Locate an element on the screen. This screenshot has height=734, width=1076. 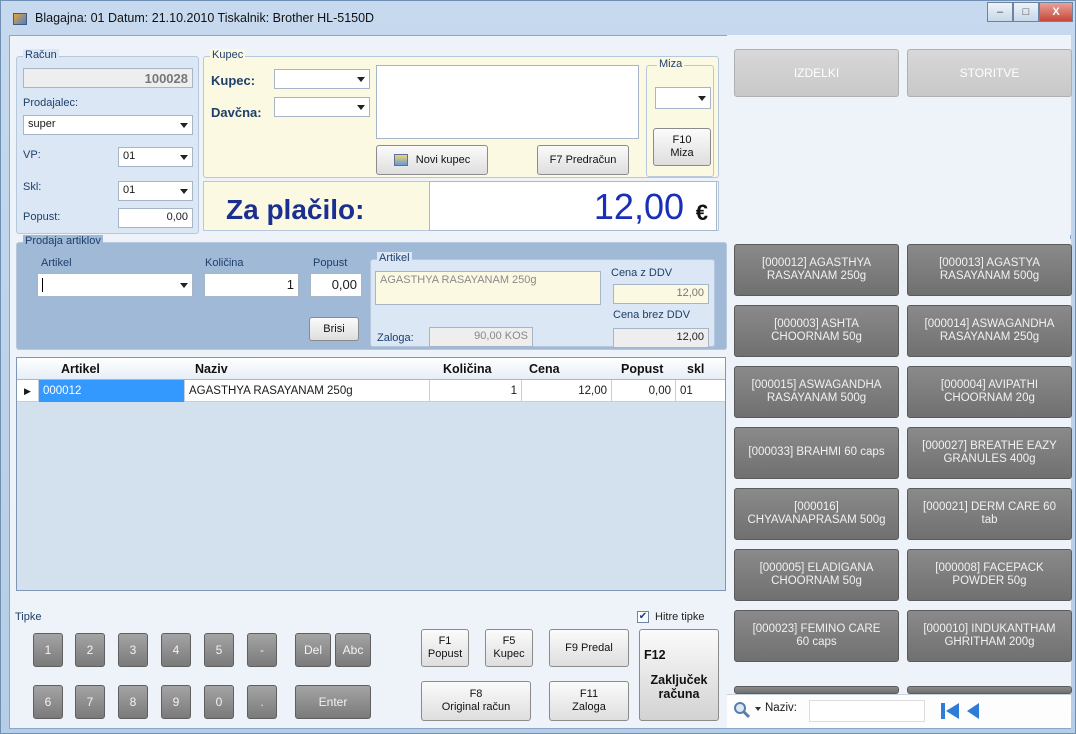
brisi-button: Brisi is located at coordinates (334, 329).